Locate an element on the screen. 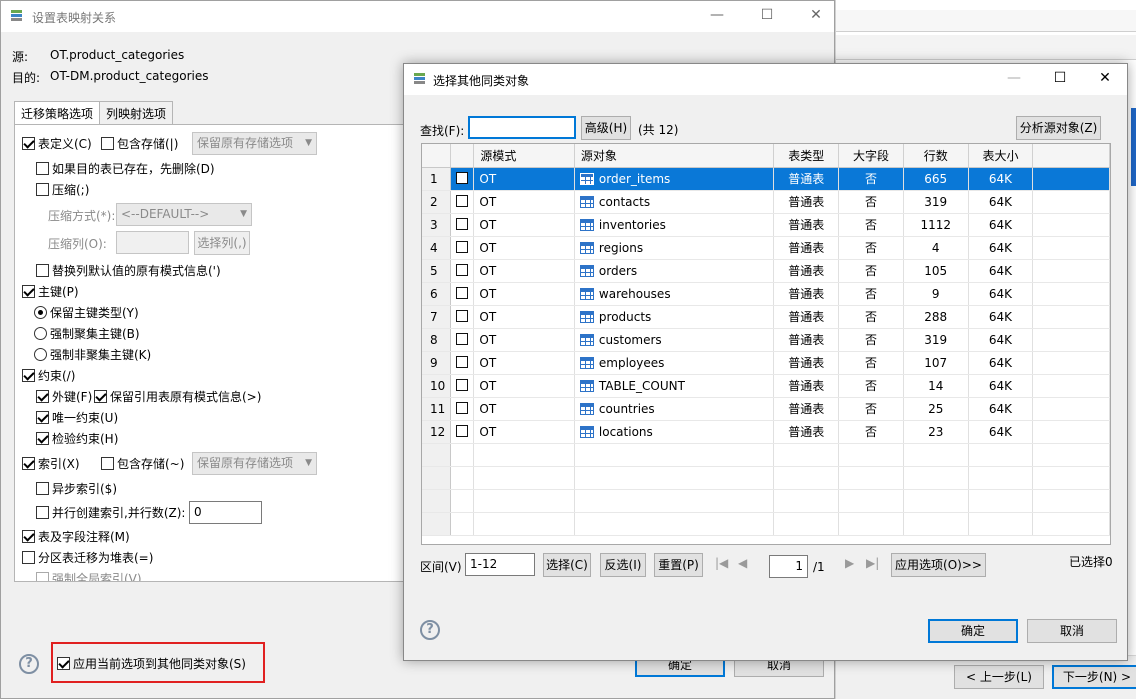 This screenshot has height=699, width=1136. header-object: 源对象 is located at coordinates (674, 156).